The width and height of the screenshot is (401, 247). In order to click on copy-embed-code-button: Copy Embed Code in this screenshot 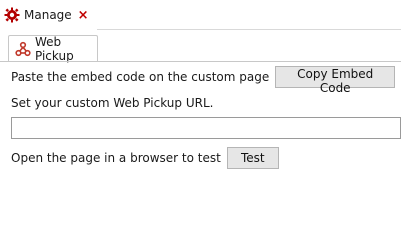, I will do `click(335, 80)`.